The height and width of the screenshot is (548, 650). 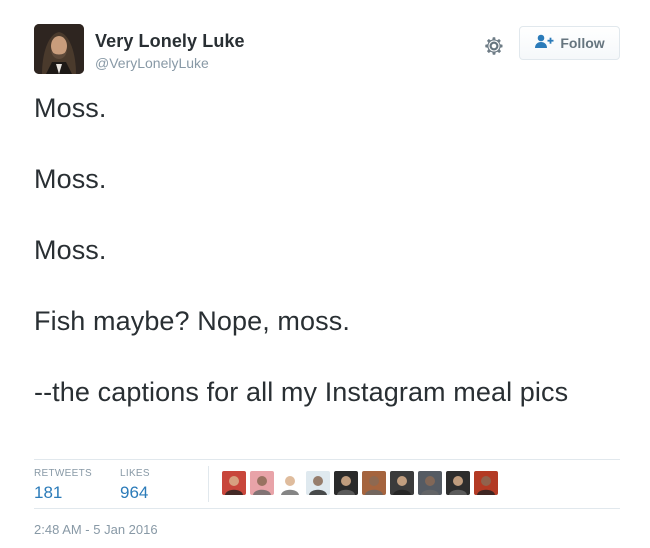 What do you see at coordinates (63, 473) in the screenshot?
I see `retweets-label: RETWEETS` at bounding box center [63, 473].